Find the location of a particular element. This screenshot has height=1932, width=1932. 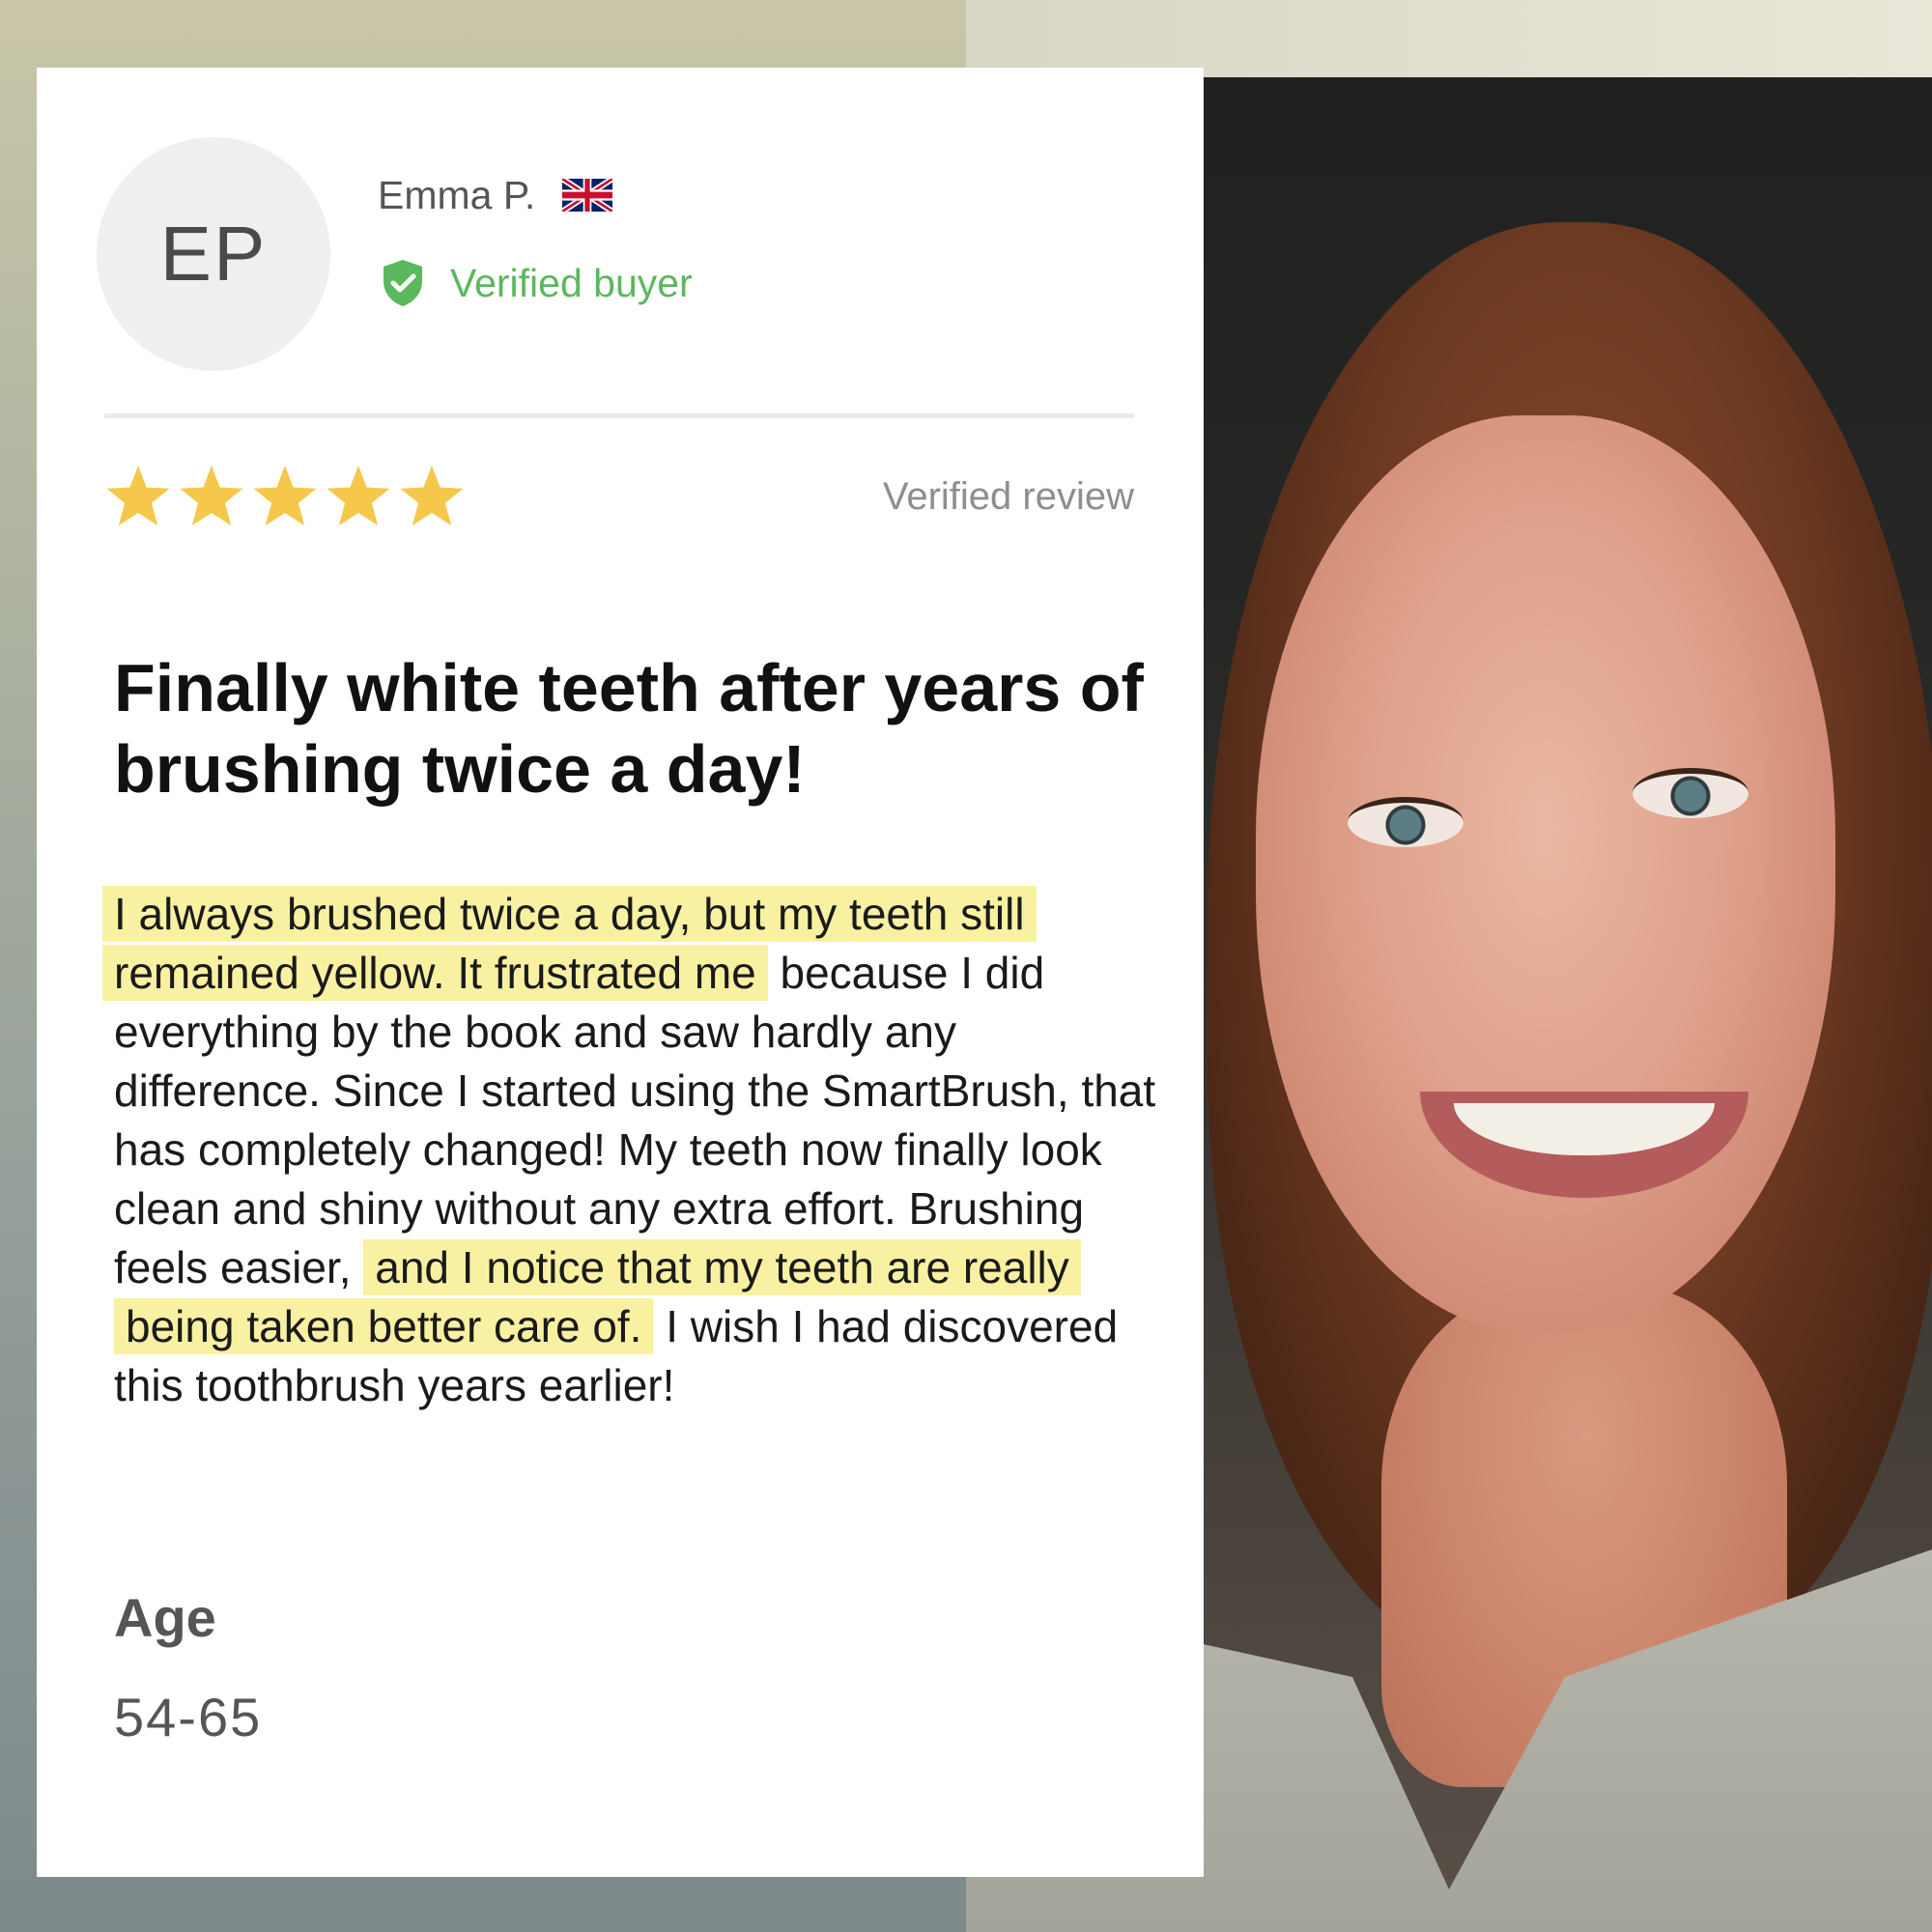

avatar: EP is located at coordinates (213, 254).